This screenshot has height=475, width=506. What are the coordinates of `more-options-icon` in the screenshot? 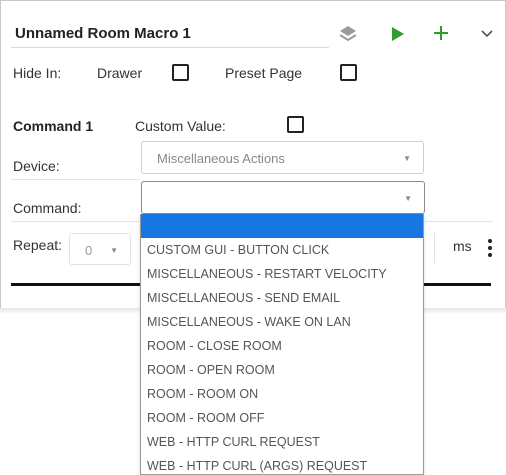 It's located at (490, 248).